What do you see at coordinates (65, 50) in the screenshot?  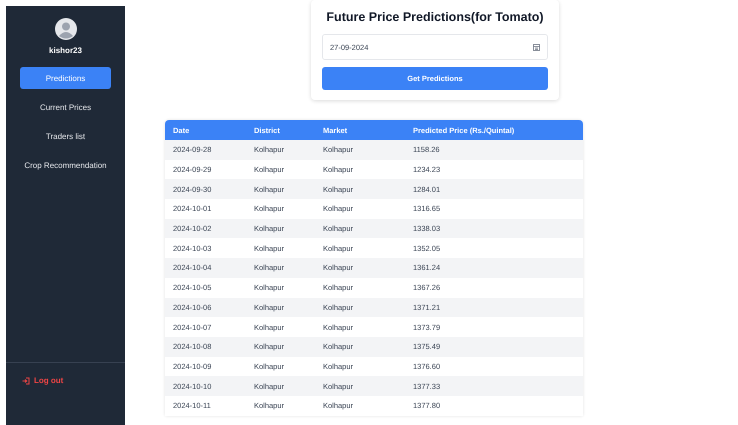 I see `username: kishor23` at bounding box center [65, 50].